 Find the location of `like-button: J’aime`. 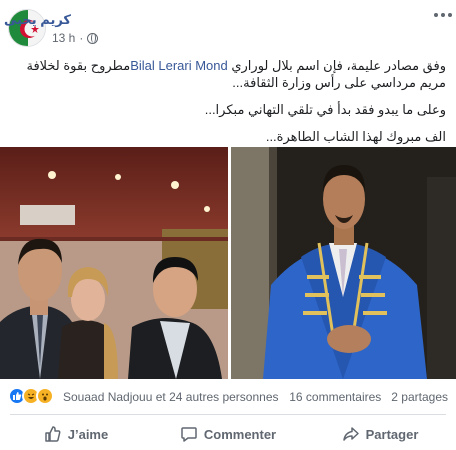

like-button: J’aime is located at coordinates (76, 434).